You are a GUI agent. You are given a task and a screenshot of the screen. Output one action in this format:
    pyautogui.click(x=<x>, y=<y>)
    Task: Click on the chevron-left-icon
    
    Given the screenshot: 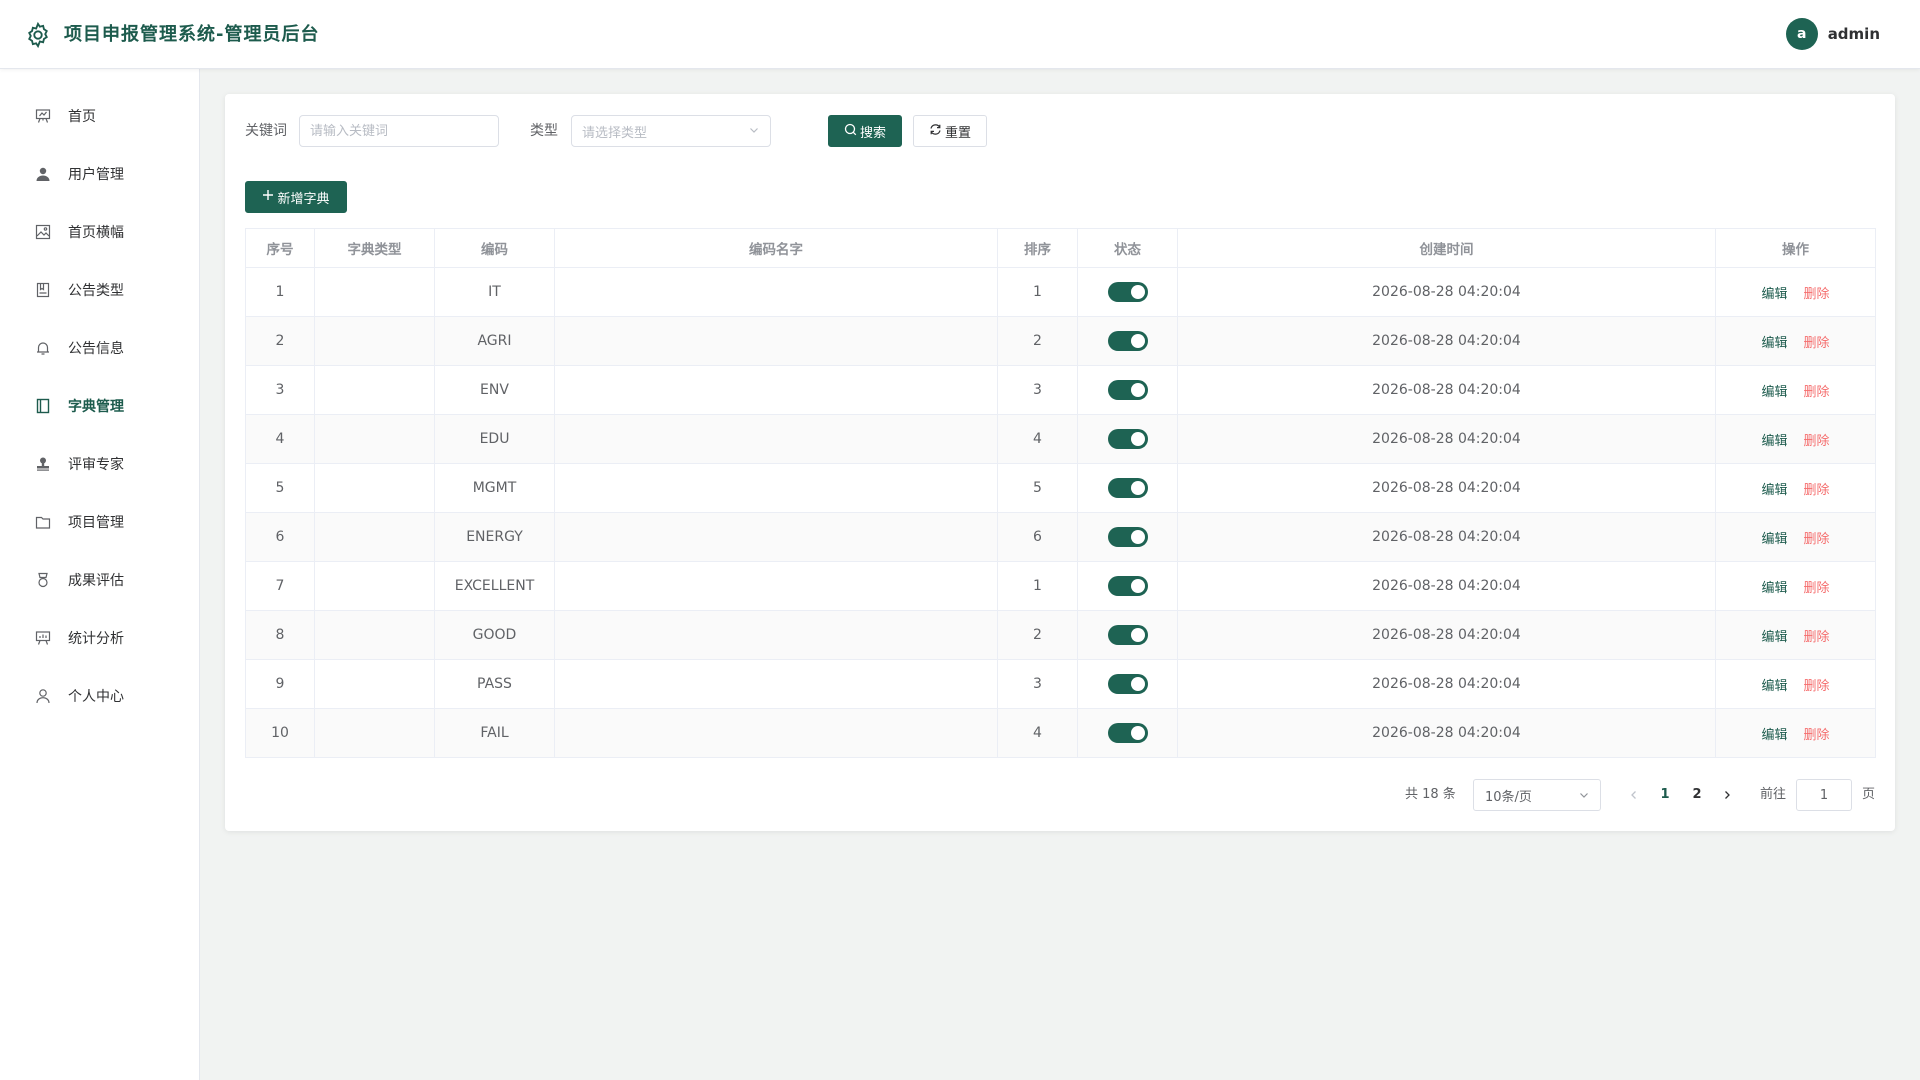 What is the action you would take?
    pyautogui.click(x=1633, y=795)
    